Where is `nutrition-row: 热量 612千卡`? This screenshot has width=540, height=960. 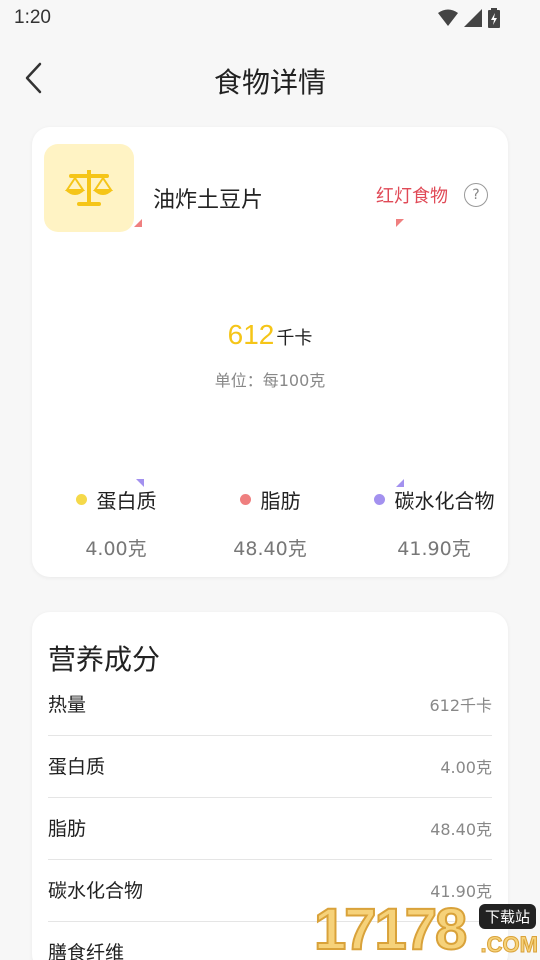 nutrition-row: 热量 612千卡 is located at coordinates (270, 705).